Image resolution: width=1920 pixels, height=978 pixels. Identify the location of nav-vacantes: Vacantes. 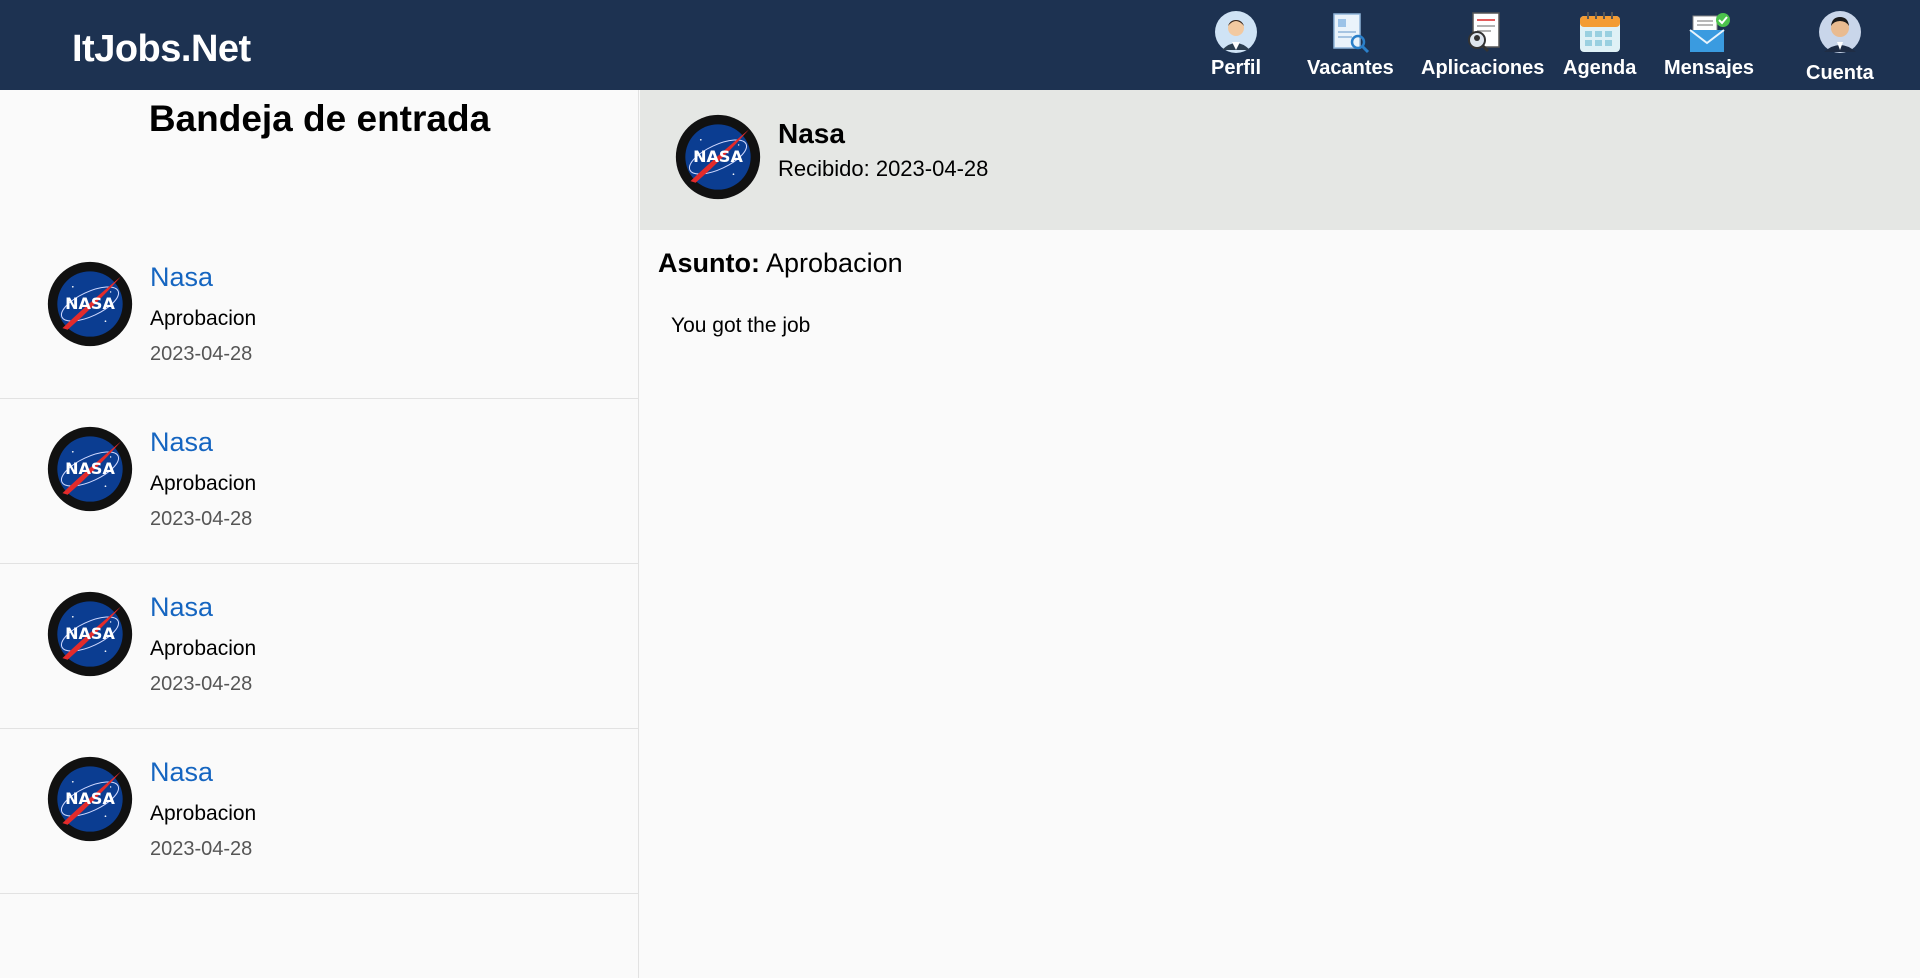
(1350, 45).